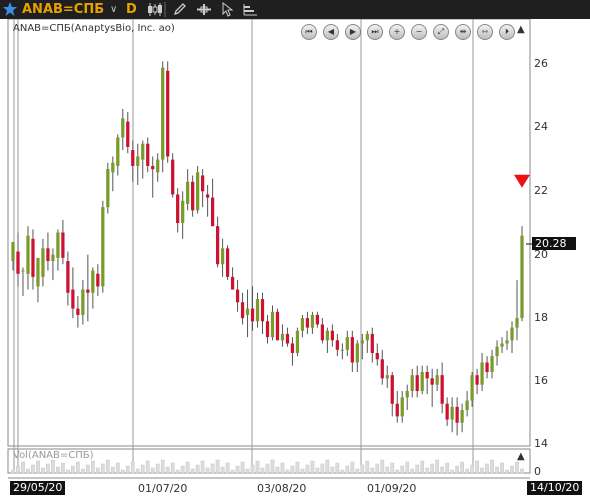 This screenshot has width=590, height=504. Describe the element at coordinates (309, 32) in the screenshot. I see `first-page-button: ⏮` at that location.